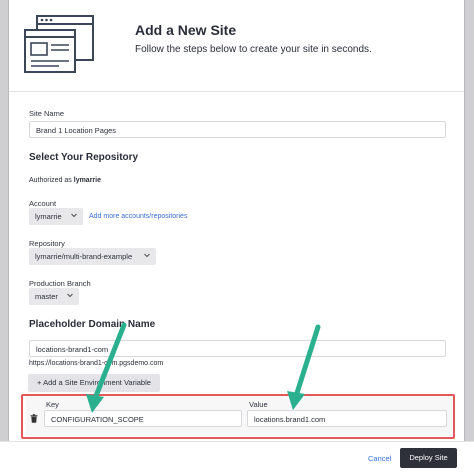 The image size is (474, 474). Describe the element at coordinates (47, 243) in the screenshot. I see `repository-label: Repository` at that location.